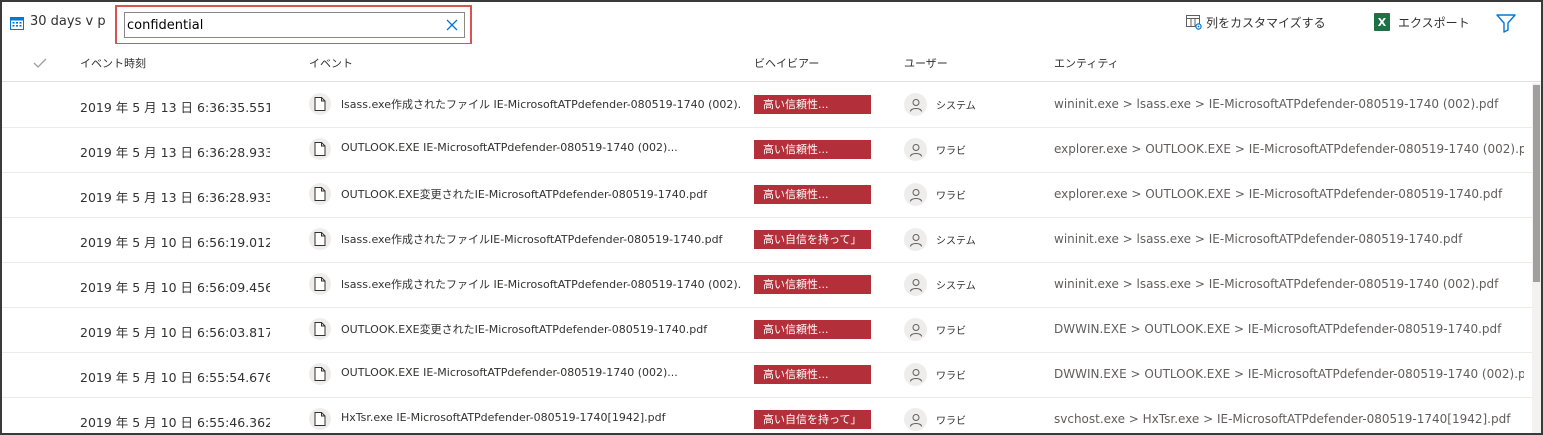  I want to click on date-range-label: 30 days v p, so click(68, 21).